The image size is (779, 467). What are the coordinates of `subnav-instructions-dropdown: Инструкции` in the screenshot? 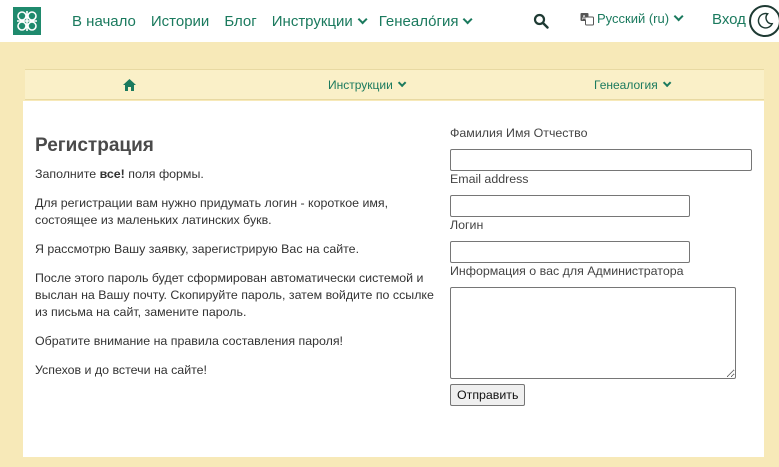 It's located at (367, 85).